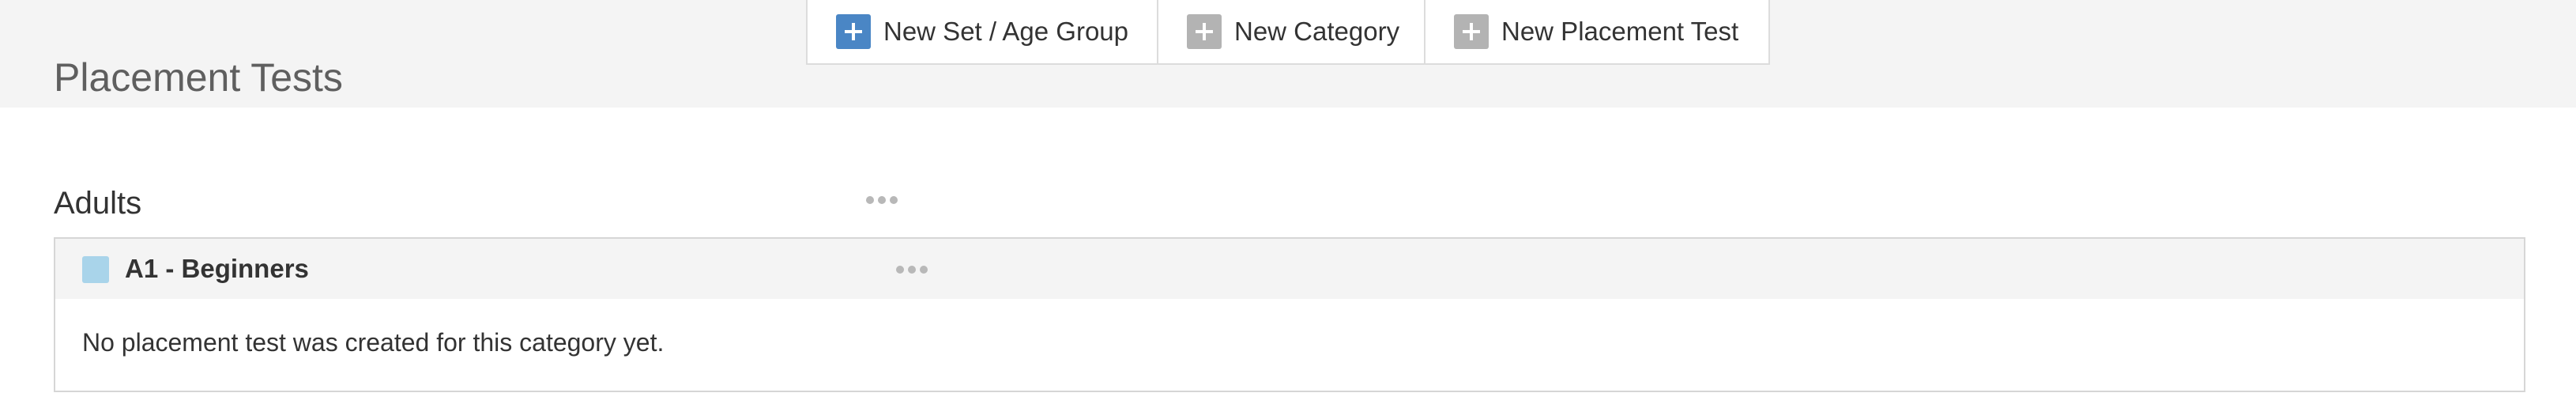 This screenshot has width=2576, height=408. I want to click on new-set-age-group-label: New Set / Age Group, so click(1006, 31).